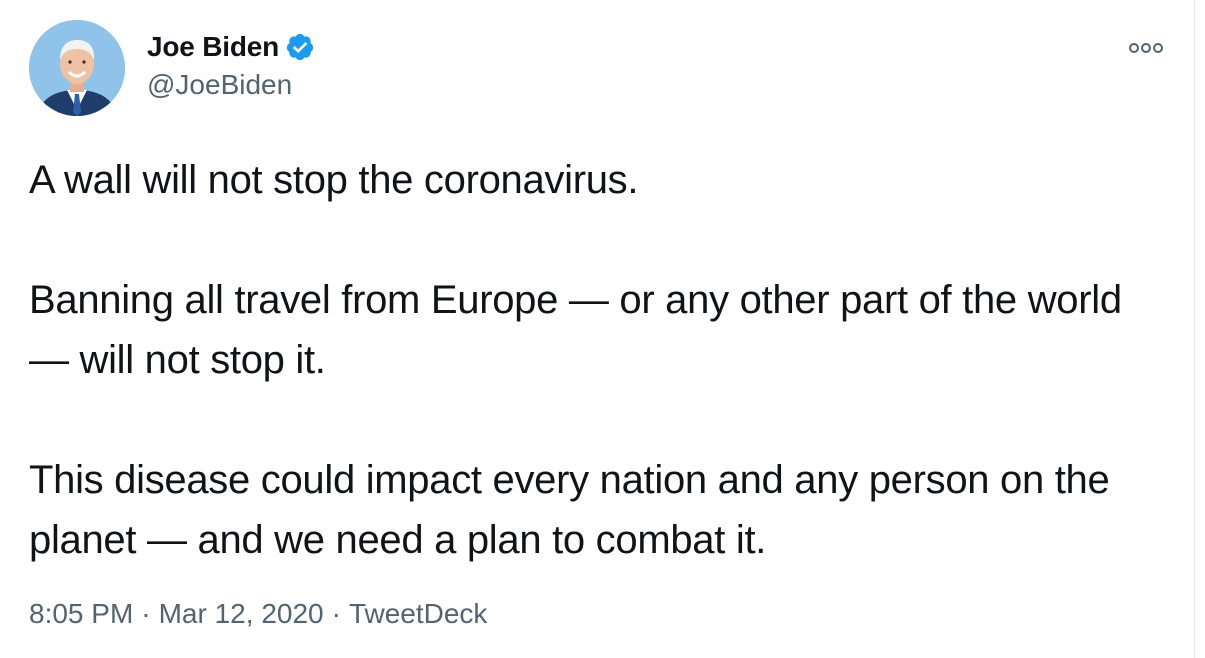 This screenshot has width=1205, height=658. What do you see at coordinates (81, 613) in the screenshot?
I see `tweet-time: 8:05 PM` at bounding box center [81, 613].